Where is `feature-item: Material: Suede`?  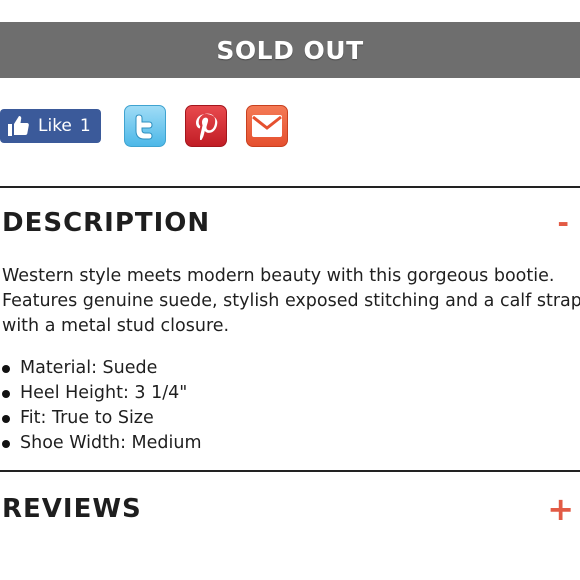
feature-item: Material: Suede is located at coordinates (102, 368).